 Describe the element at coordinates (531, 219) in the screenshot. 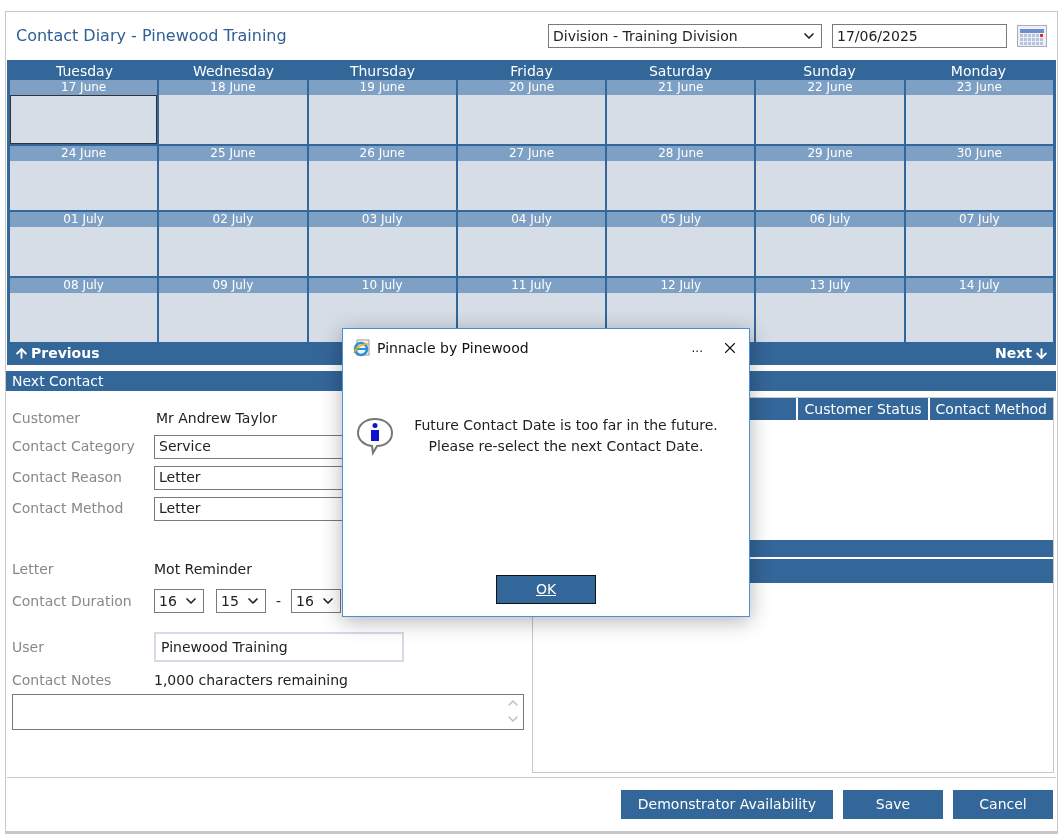

I see `day-date: 04 July` at that location.